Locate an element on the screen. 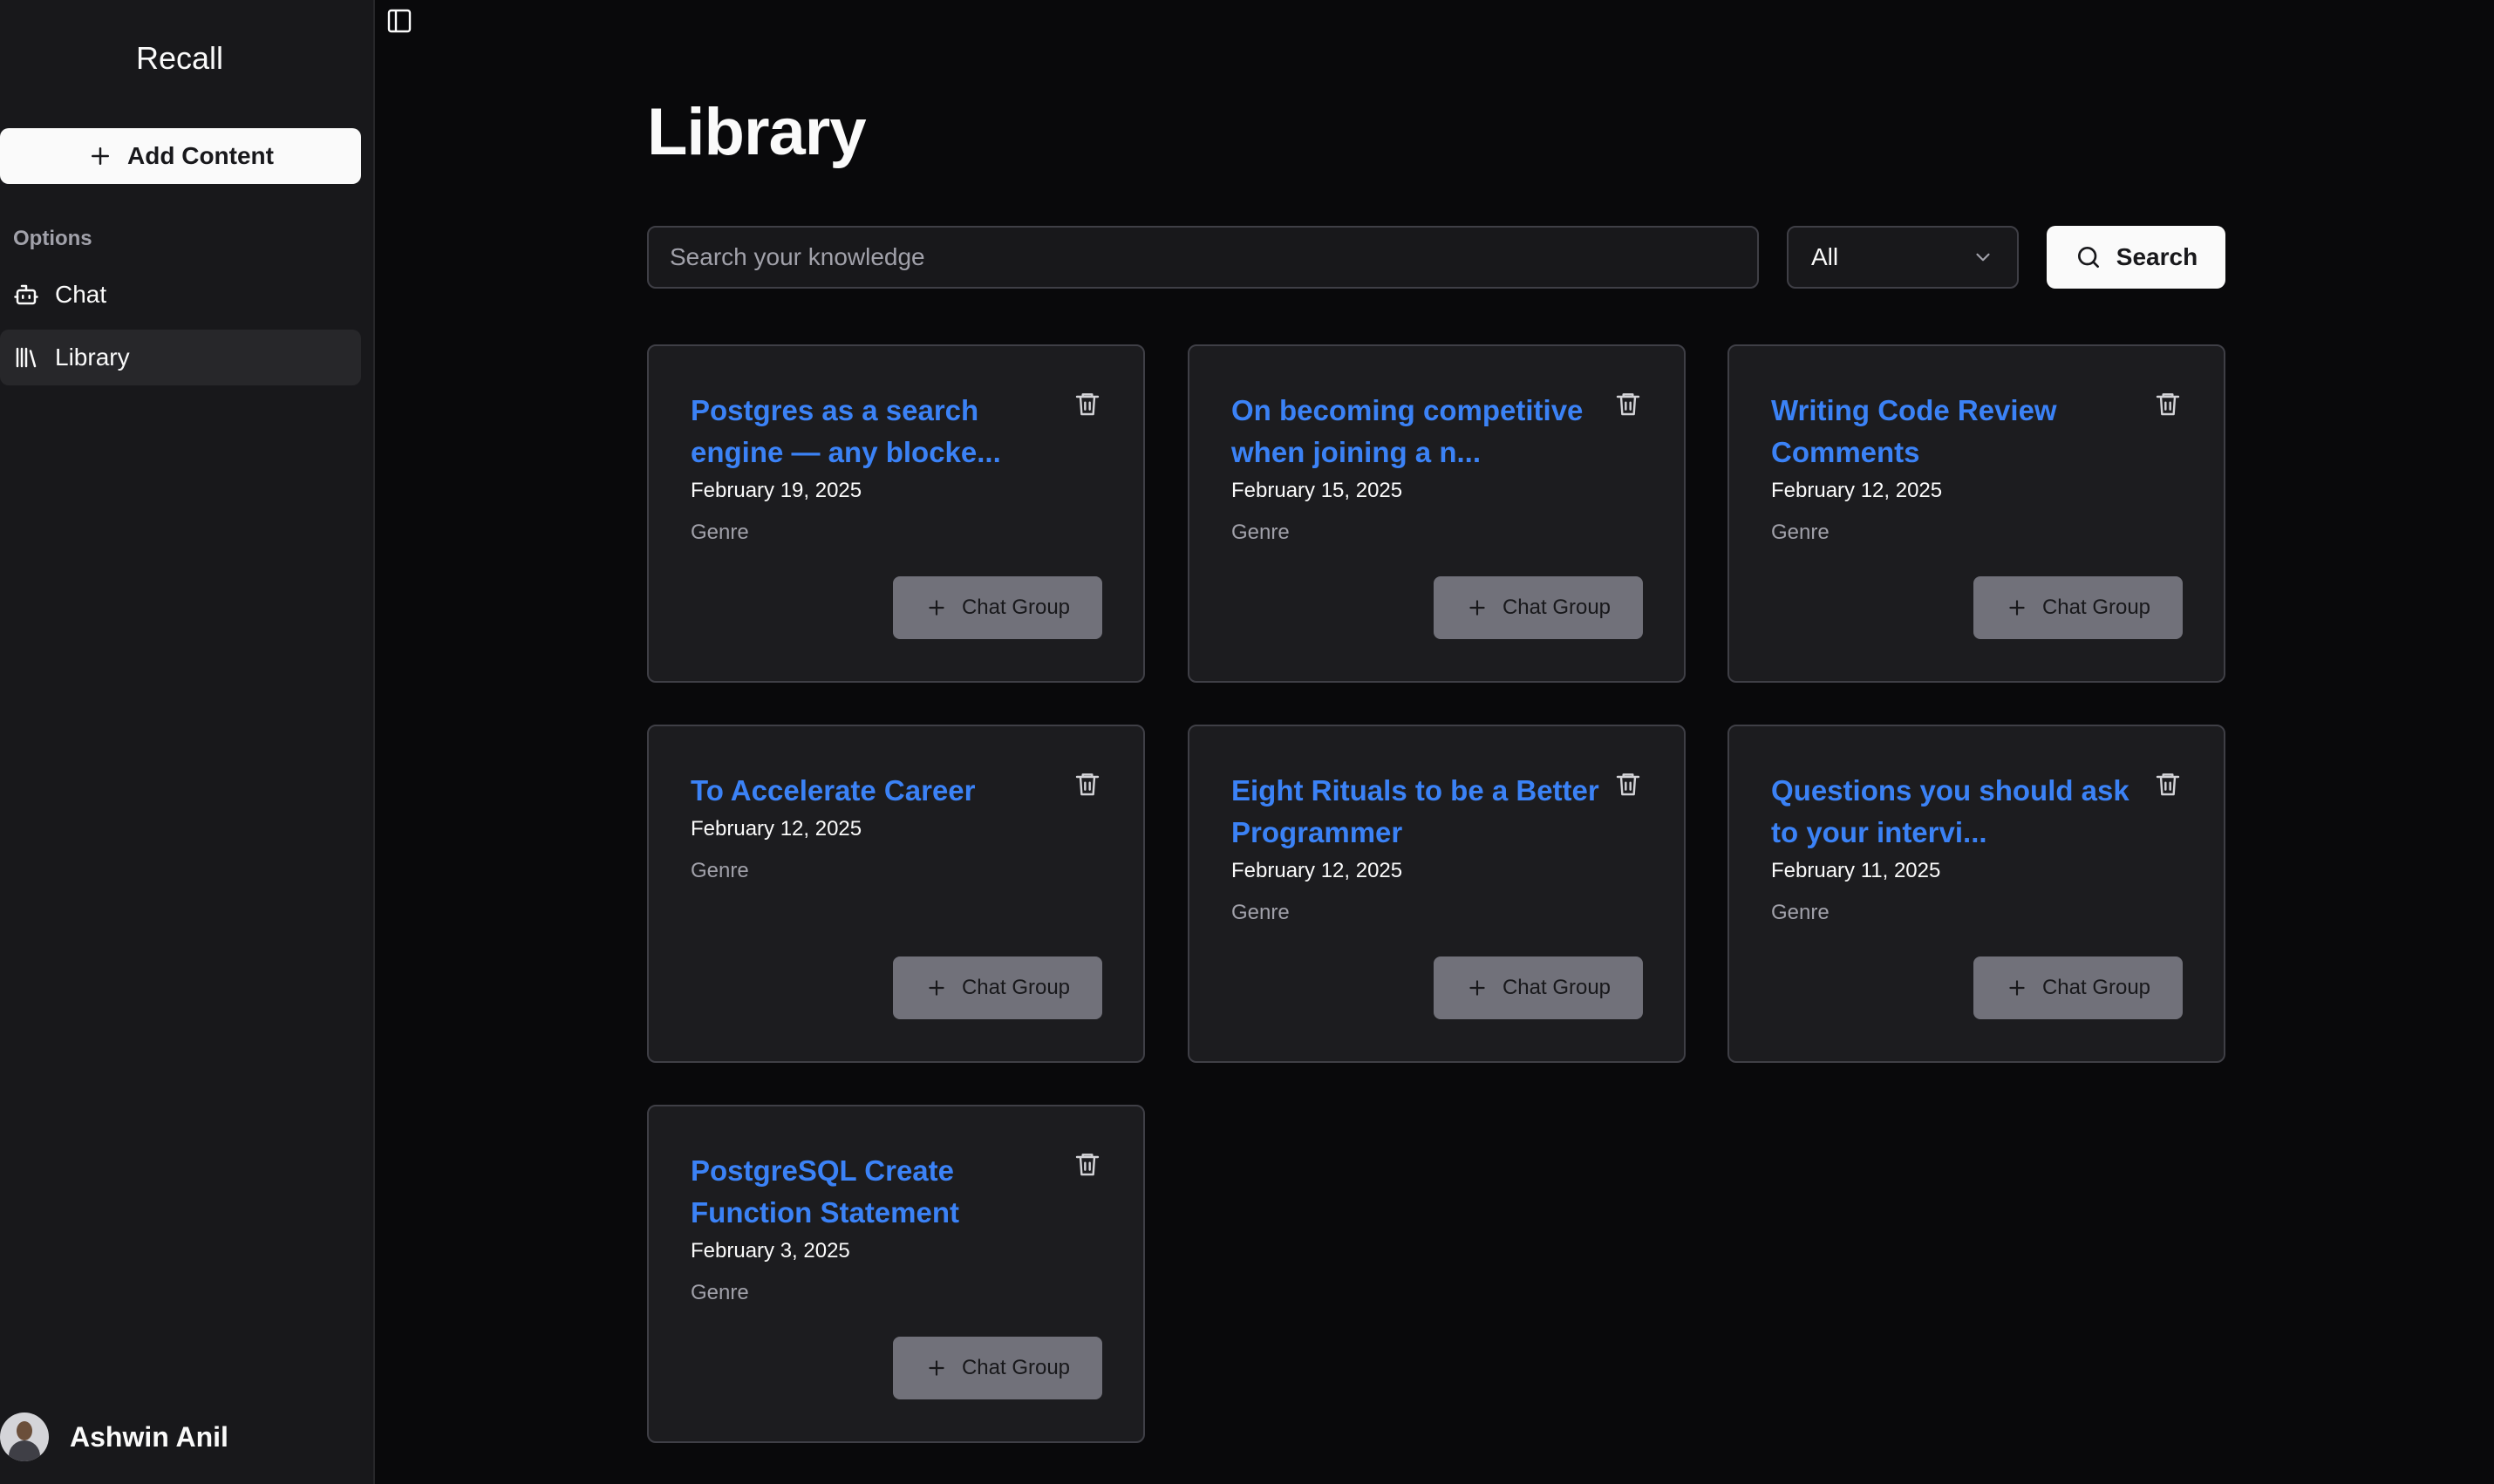  filter-select: All is located at coordinates (1903, 257).